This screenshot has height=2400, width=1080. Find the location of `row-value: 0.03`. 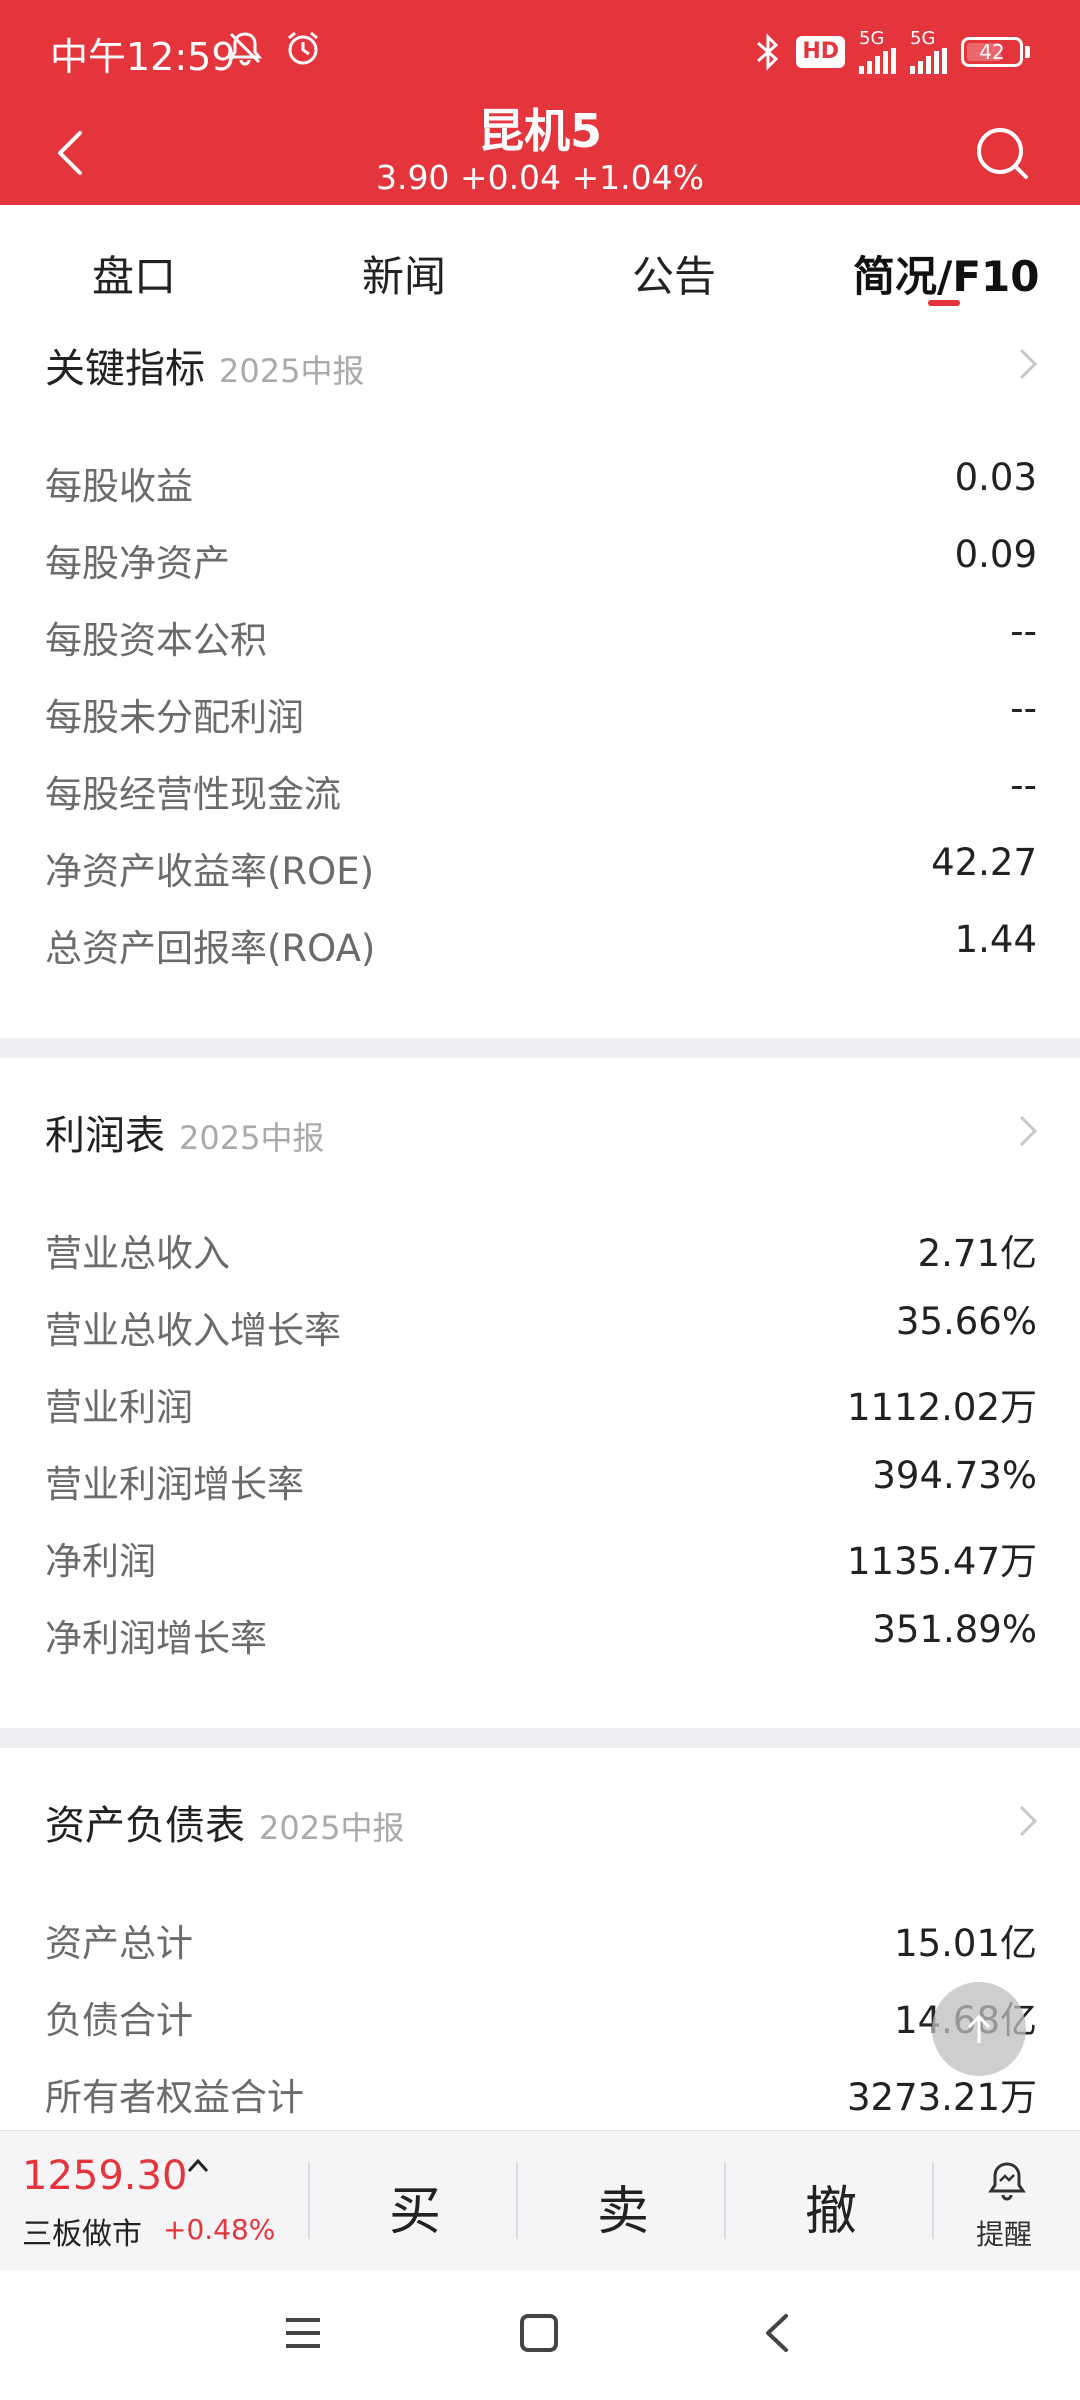

row-value: 0.03 is located at coordinates (995, 477).